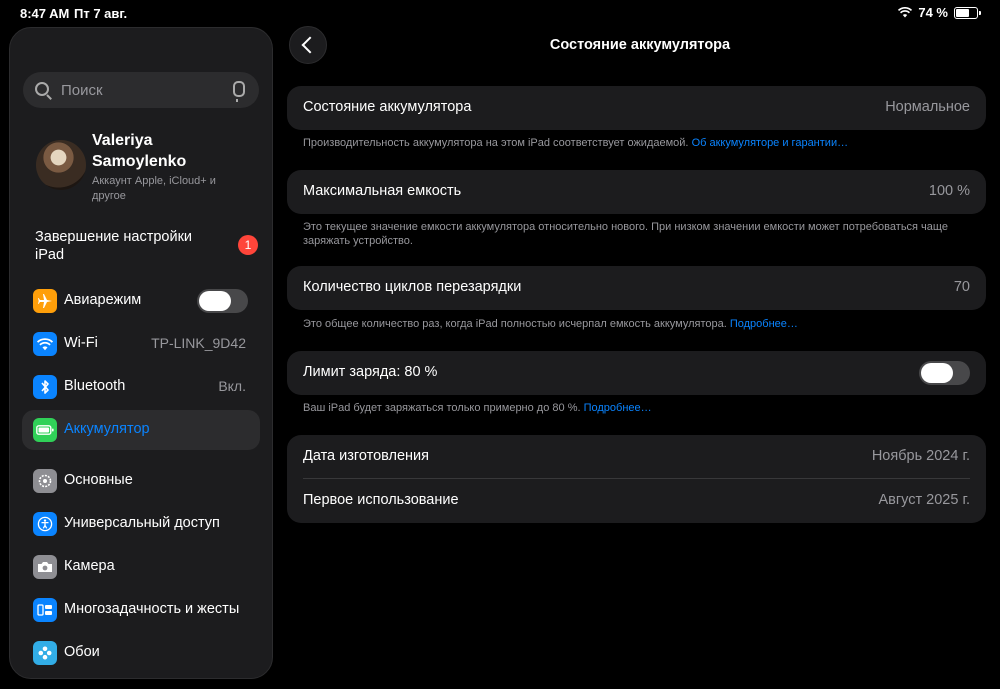 The image size is (1000, 689). I want to click on sidebar-item-label: Универсальный доступ, so click(142, 523).